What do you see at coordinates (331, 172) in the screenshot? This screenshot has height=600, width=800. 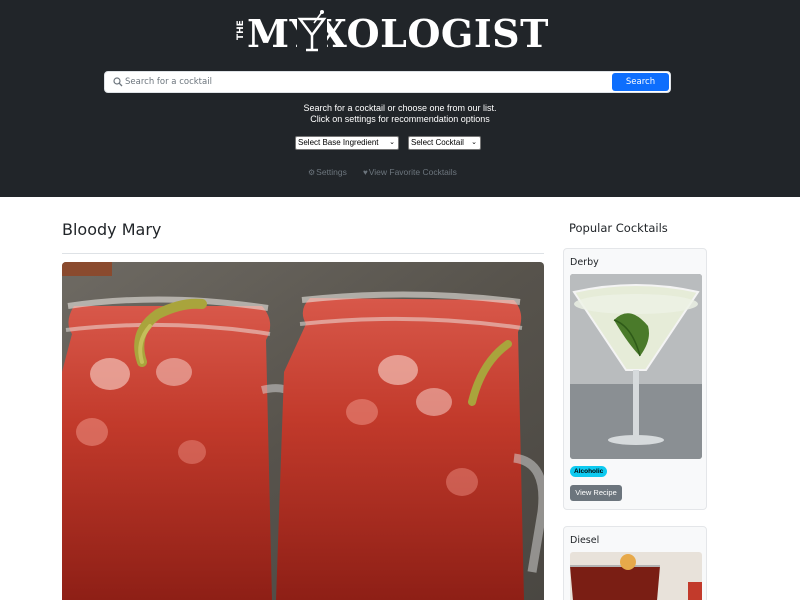 I see `settings-link-label: Settings` at bounding box center [331, 172].